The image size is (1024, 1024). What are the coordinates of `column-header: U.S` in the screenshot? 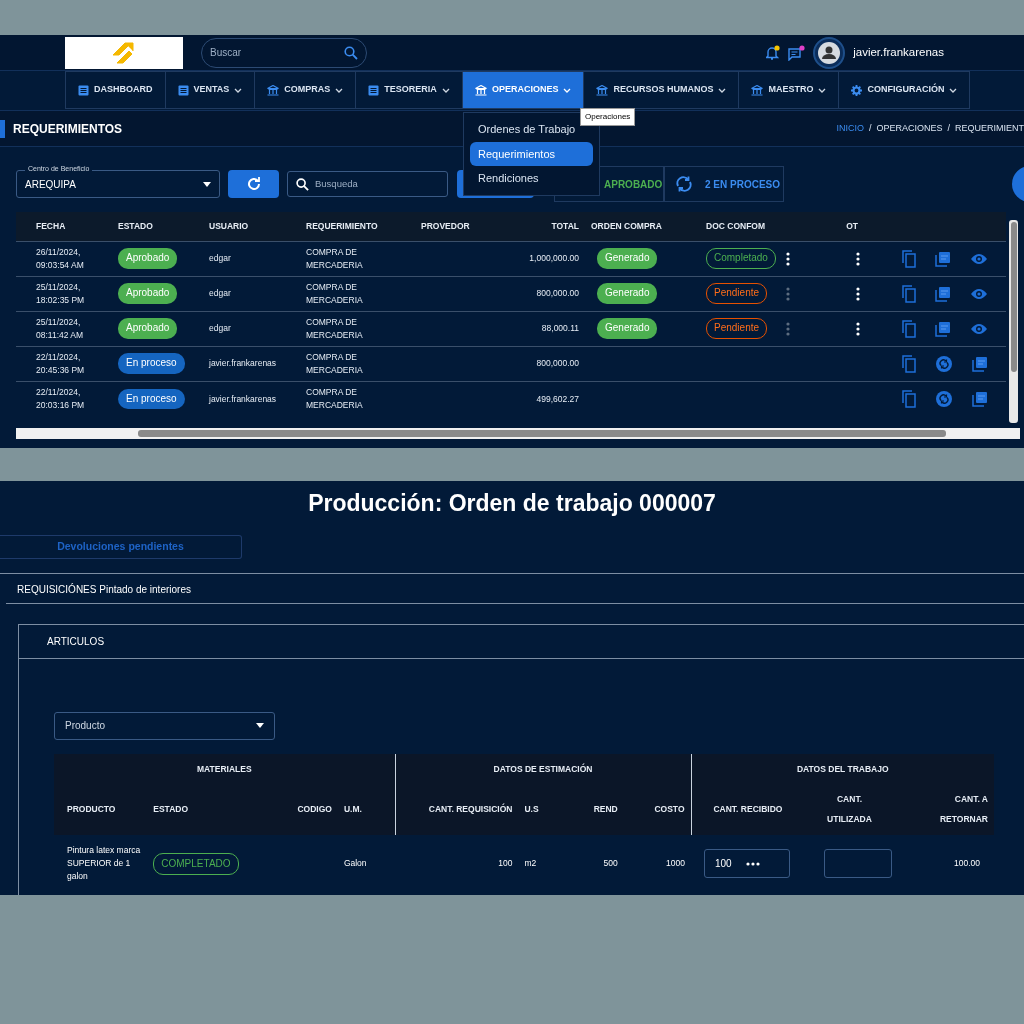 It's located at (531, 809).